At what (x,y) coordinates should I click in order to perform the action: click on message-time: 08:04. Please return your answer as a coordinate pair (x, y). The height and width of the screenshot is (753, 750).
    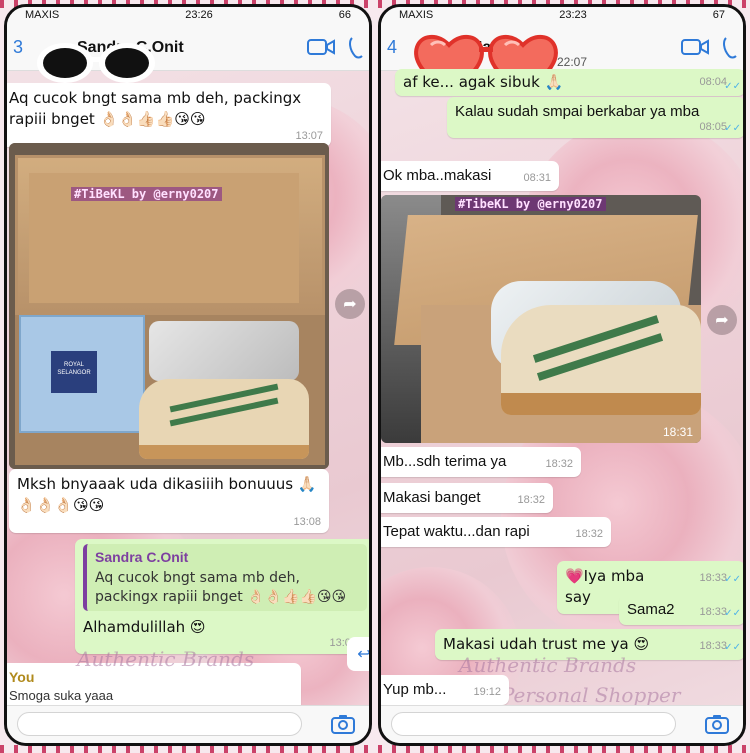
    Looking at the image, I should click on (713, 82).